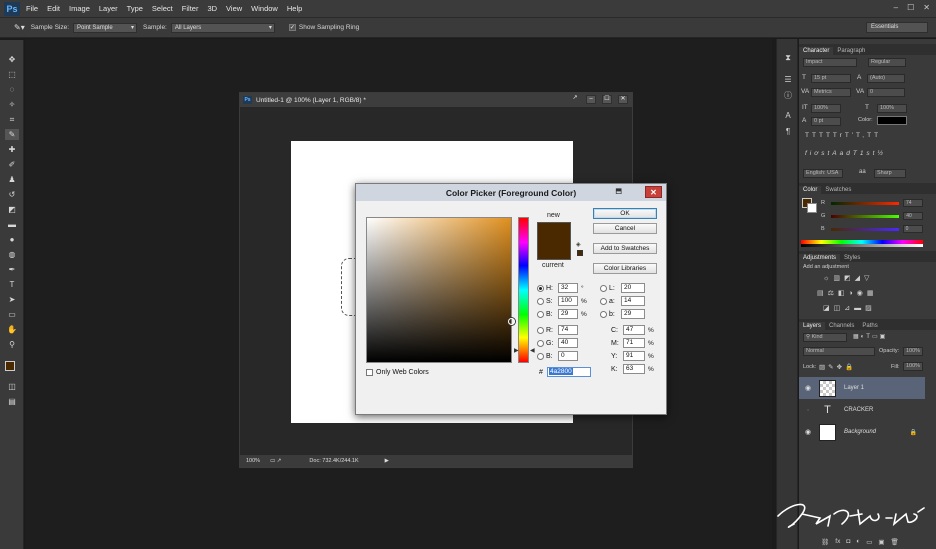 Image resolution: width=936 pixels, height=549 pixels. I want to click on type-tool-icon: T, so click(12, 284).